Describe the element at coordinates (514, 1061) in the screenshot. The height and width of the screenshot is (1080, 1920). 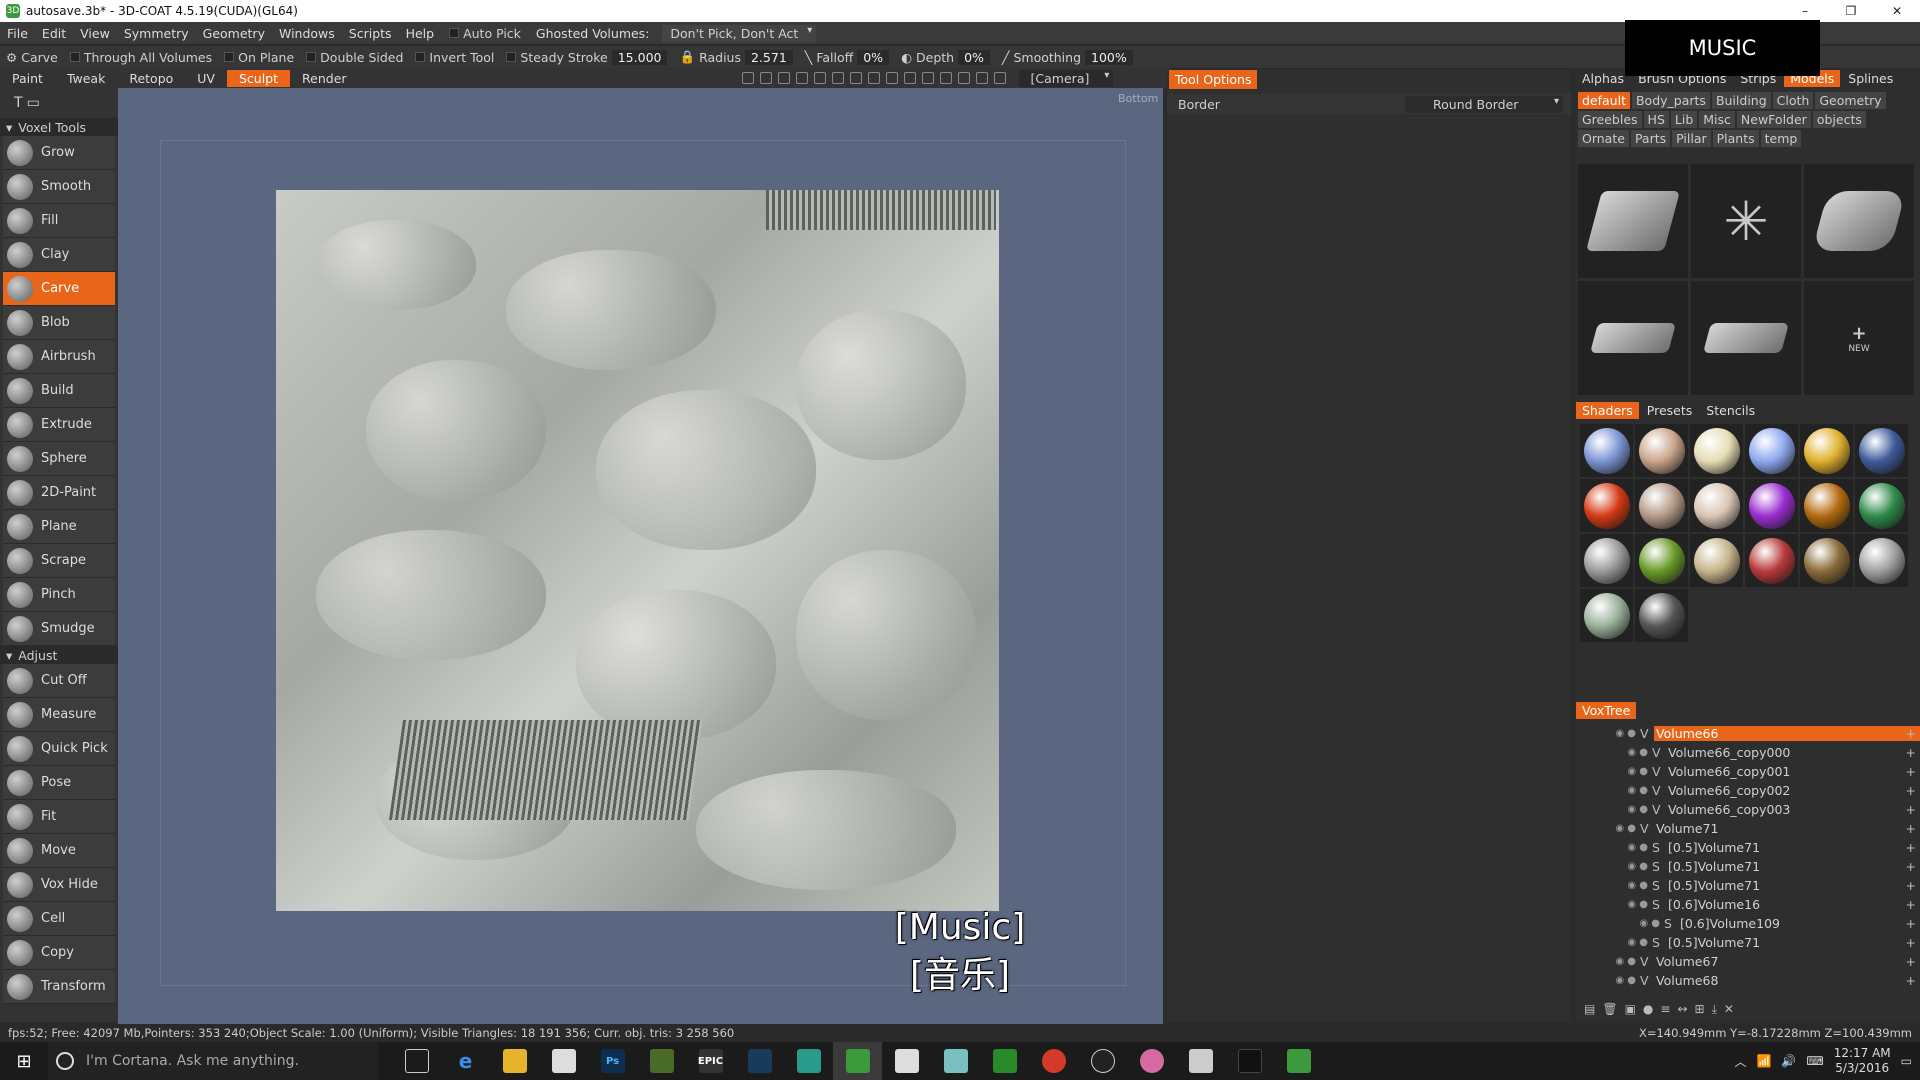
I see `explorer-icon` at that location.